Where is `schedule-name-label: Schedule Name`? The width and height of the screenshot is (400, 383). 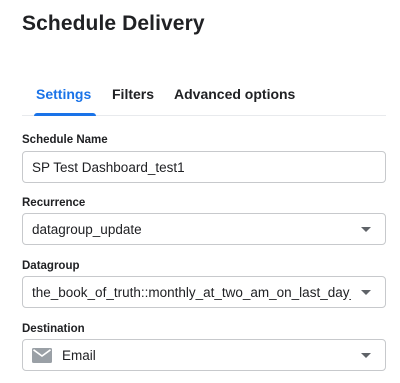
schedule-name-label: Schedule Name is located at coordinates (65, 140).